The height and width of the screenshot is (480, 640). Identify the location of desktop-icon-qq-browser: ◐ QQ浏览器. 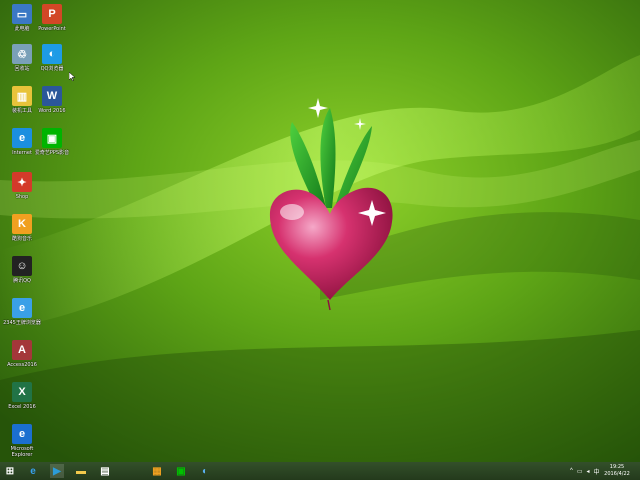
(52, 62).